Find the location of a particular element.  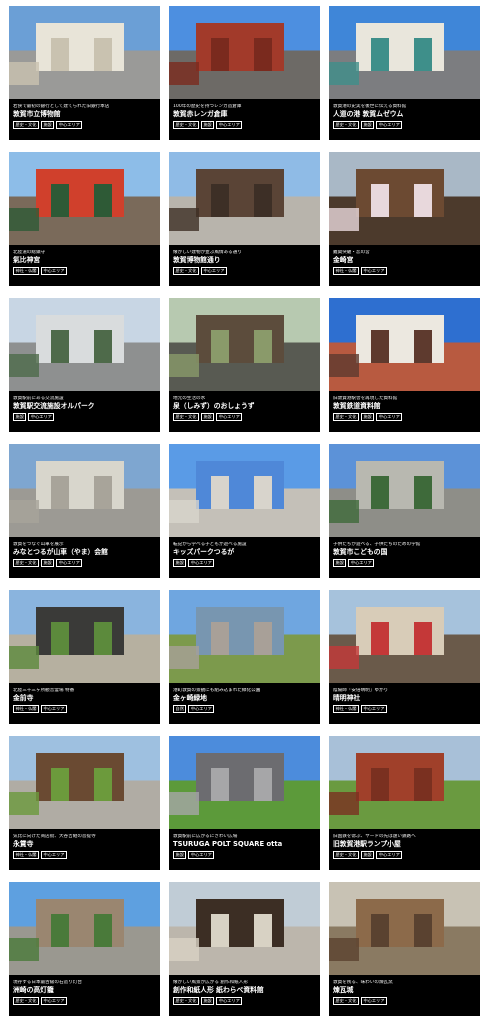

spot-title: 煉瓦城 is located at coordinates (404, 990).